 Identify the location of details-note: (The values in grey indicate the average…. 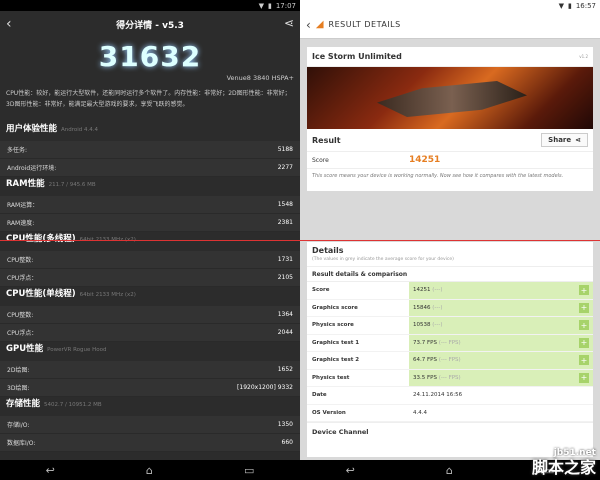
(383, 259).